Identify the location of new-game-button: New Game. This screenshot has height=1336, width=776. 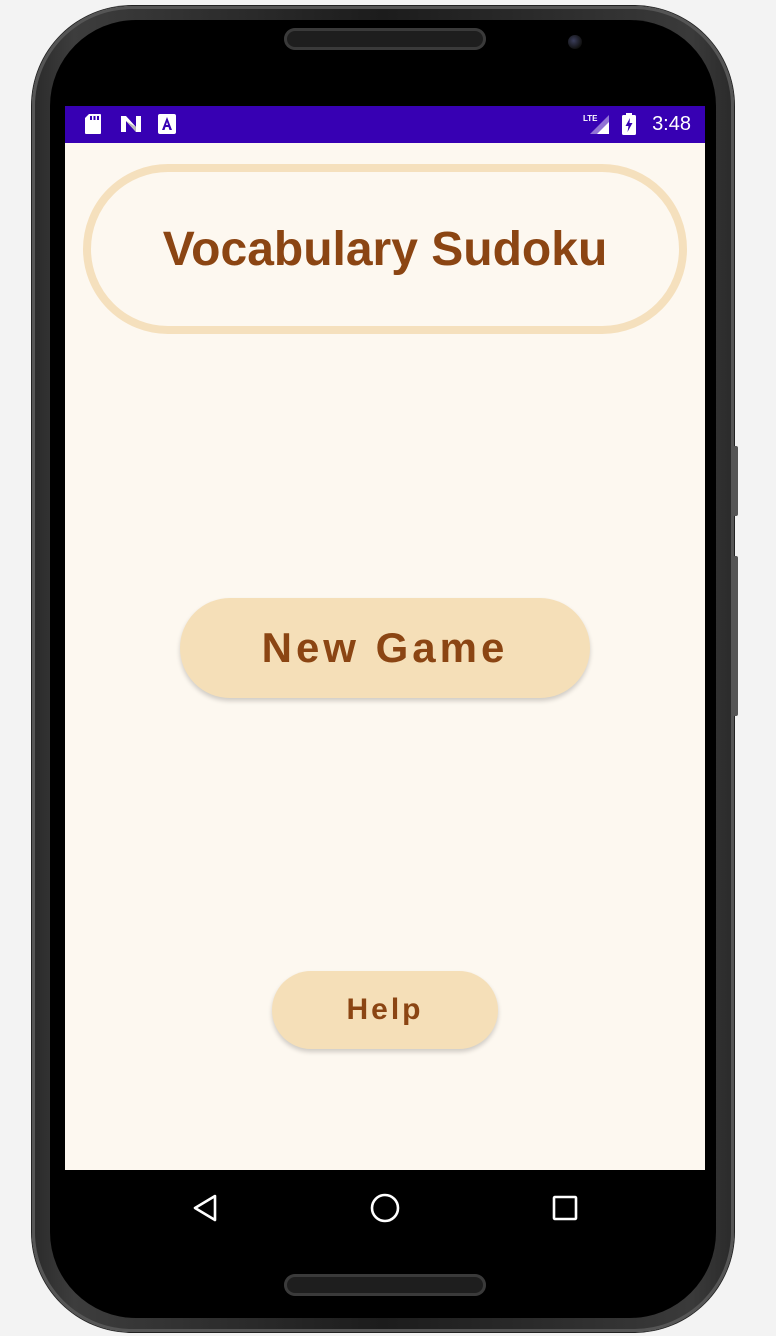
(385, 648).